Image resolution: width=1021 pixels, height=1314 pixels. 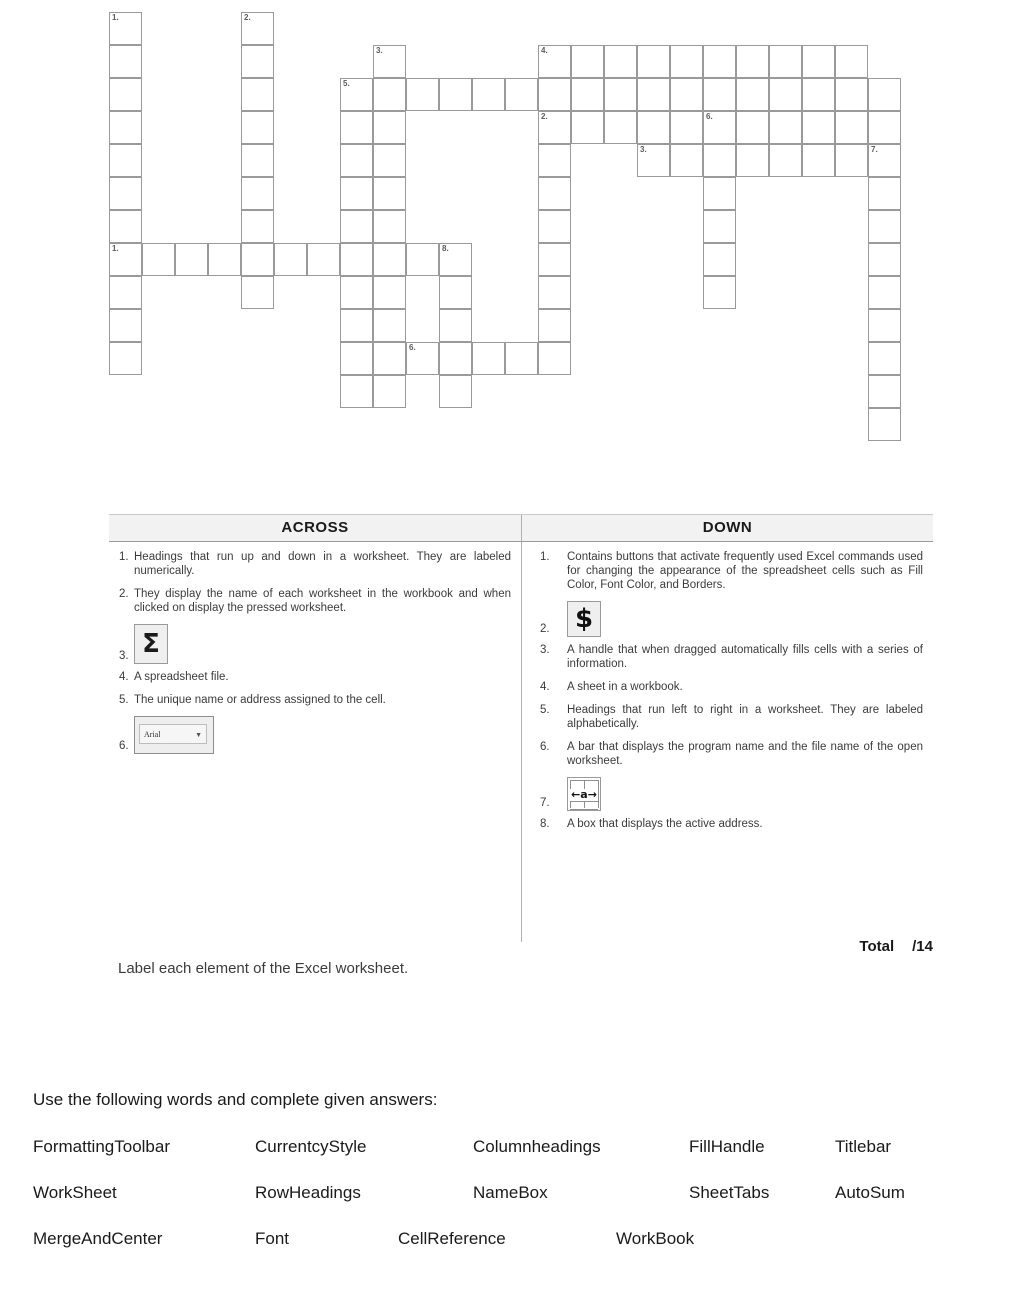 I want to click on crossword-cell: 1., so click(x=125, y=259).